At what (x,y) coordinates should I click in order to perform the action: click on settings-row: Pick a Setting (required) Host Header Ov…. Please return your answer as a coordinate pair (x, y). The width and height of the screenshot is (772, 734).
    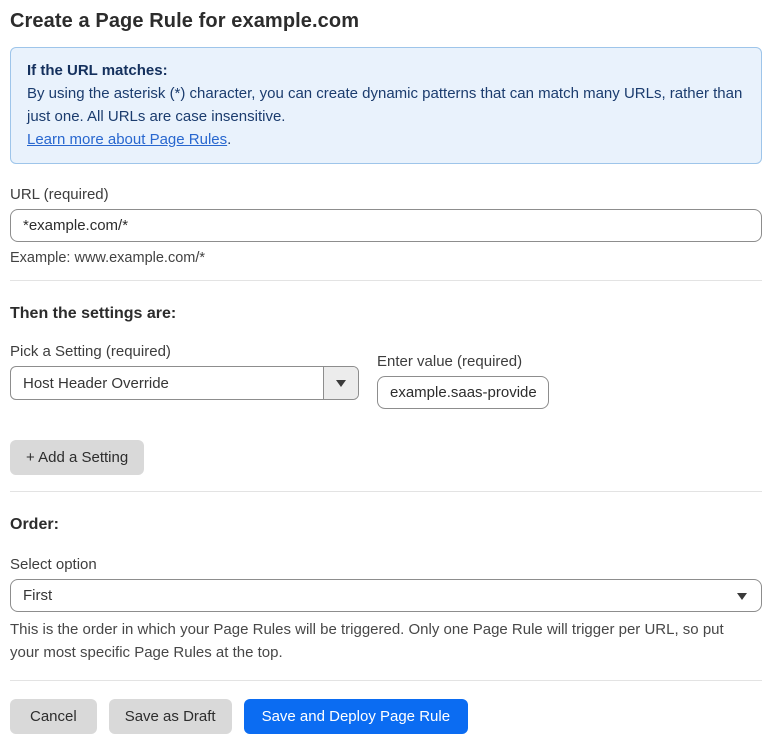
    Looking at the image, I should click on (386, 376).